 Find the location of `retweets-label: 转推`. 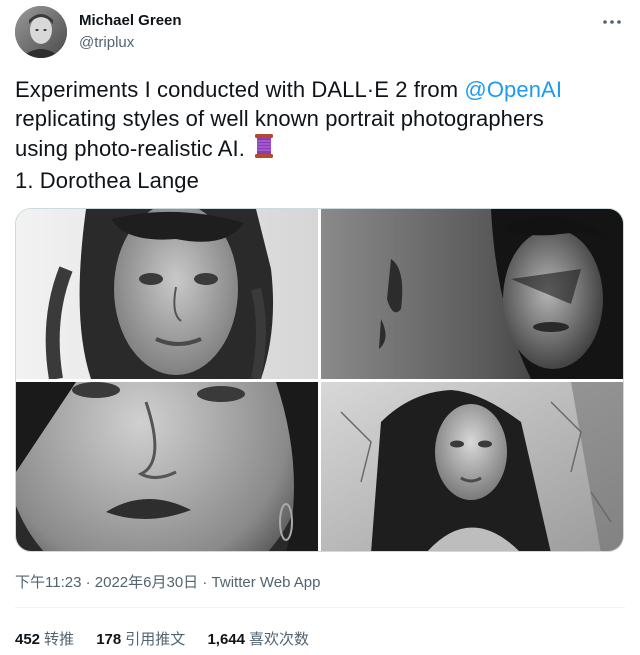

retweets-label: 转推 is located at coordinates (59, 639).